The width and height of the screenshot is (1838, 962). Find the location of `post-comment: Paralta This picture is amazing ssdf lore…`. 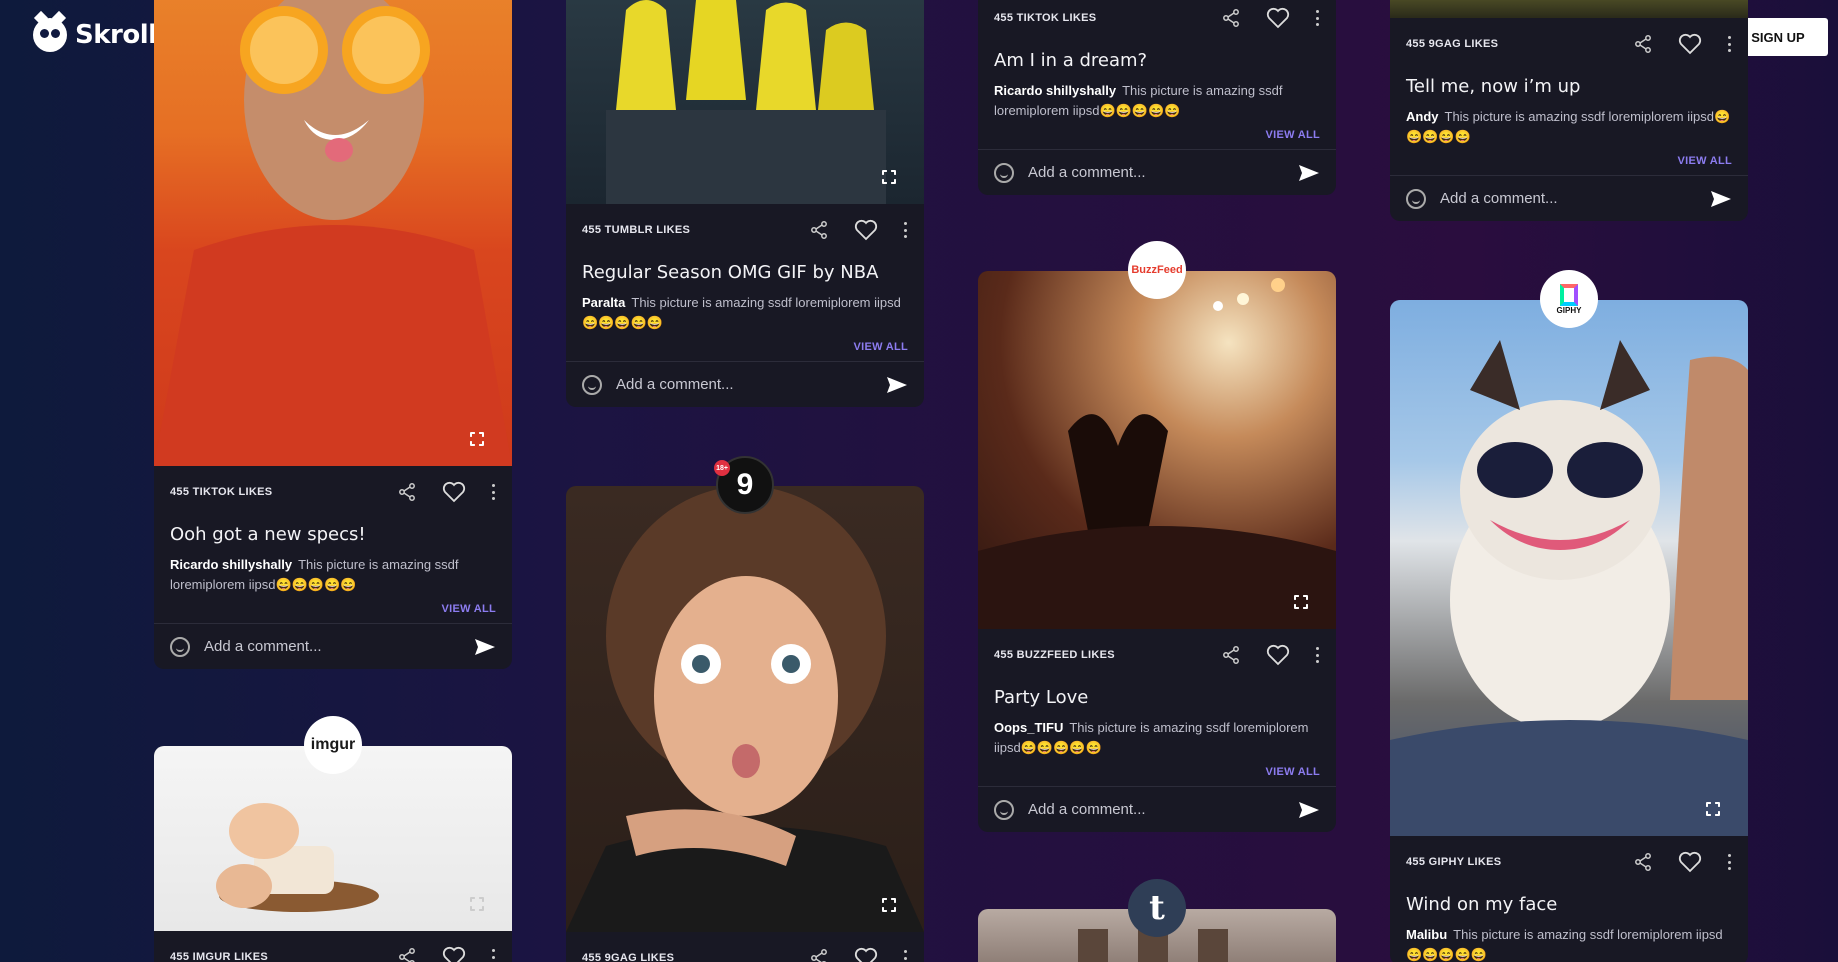

post-comment: Paralta This picture is amazing ssdf lore… is located at coordinates (745, 313).